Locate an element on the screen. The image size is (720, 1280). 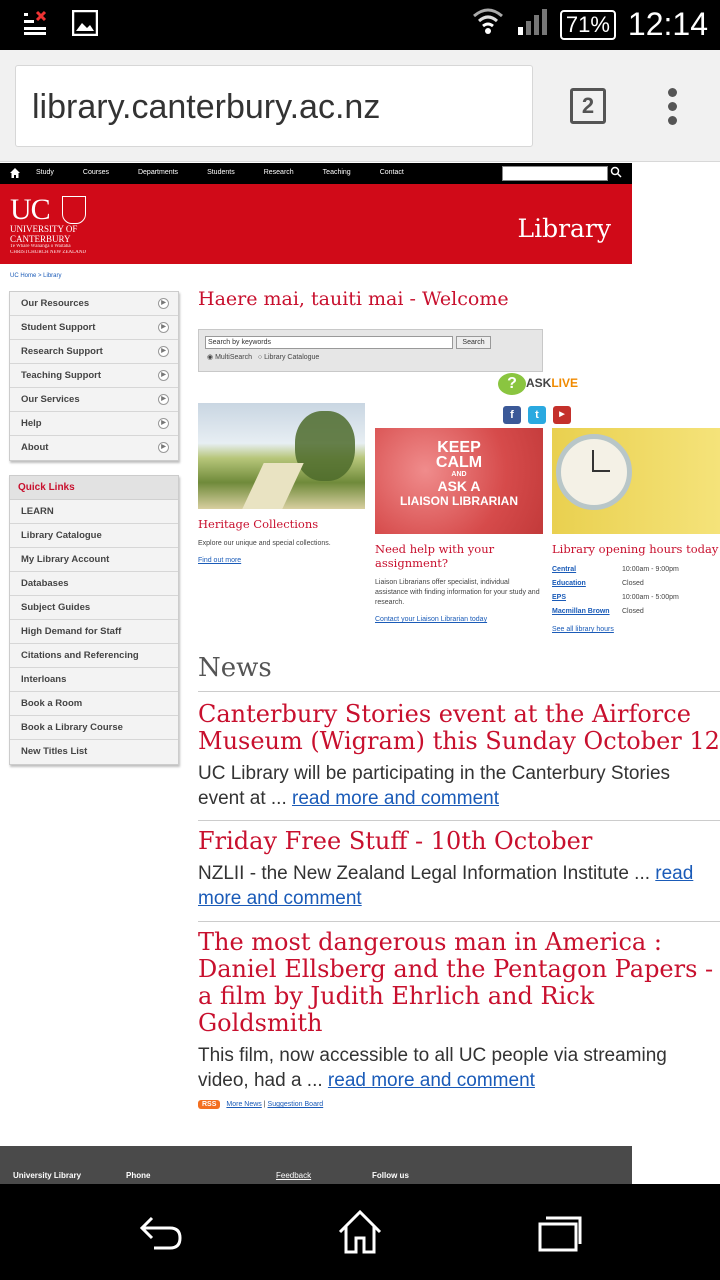
quick-link-library-catalogue: Library Catalogue is located at coordinates (94, 536).